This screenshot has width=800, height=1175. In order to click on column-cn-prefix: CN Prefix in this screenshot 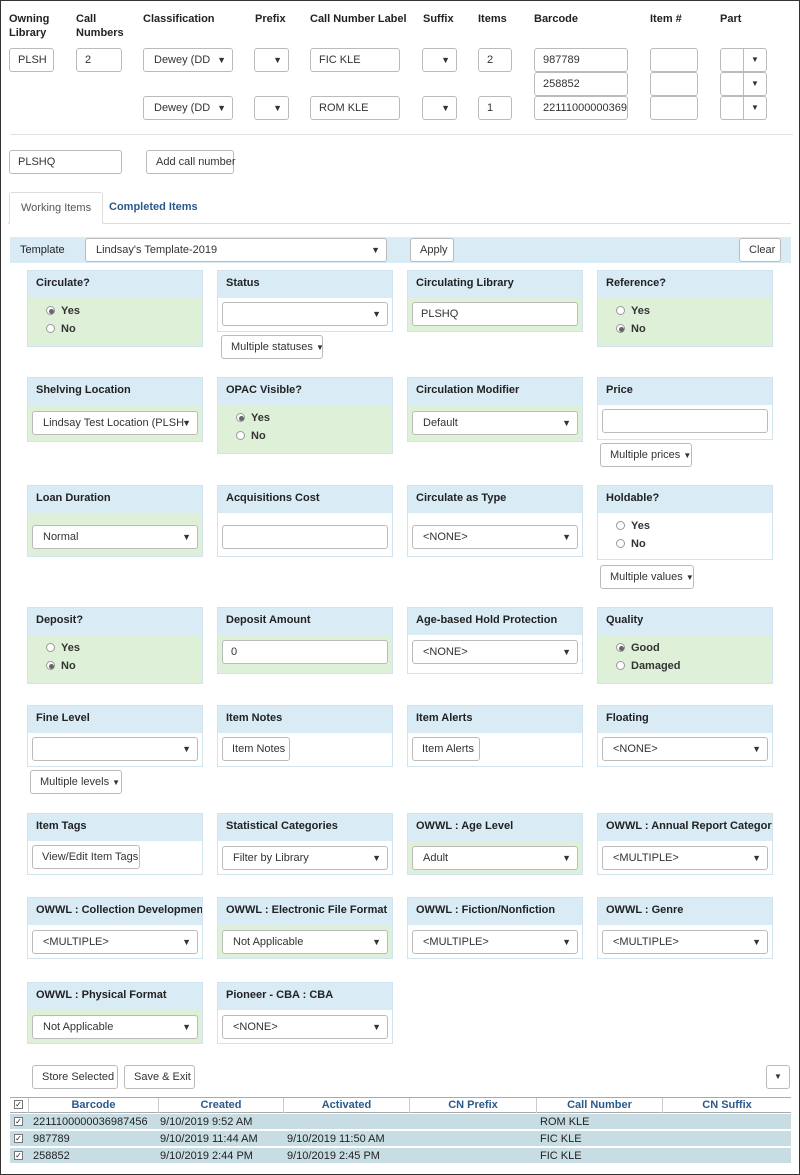, I will do `click(472, 1105)`.